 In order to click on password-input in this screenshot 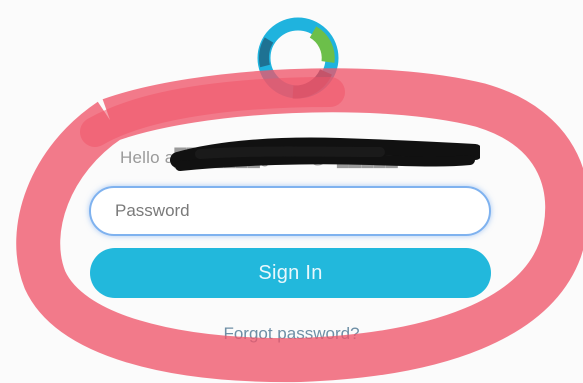, I will do `click(290, 211)`.